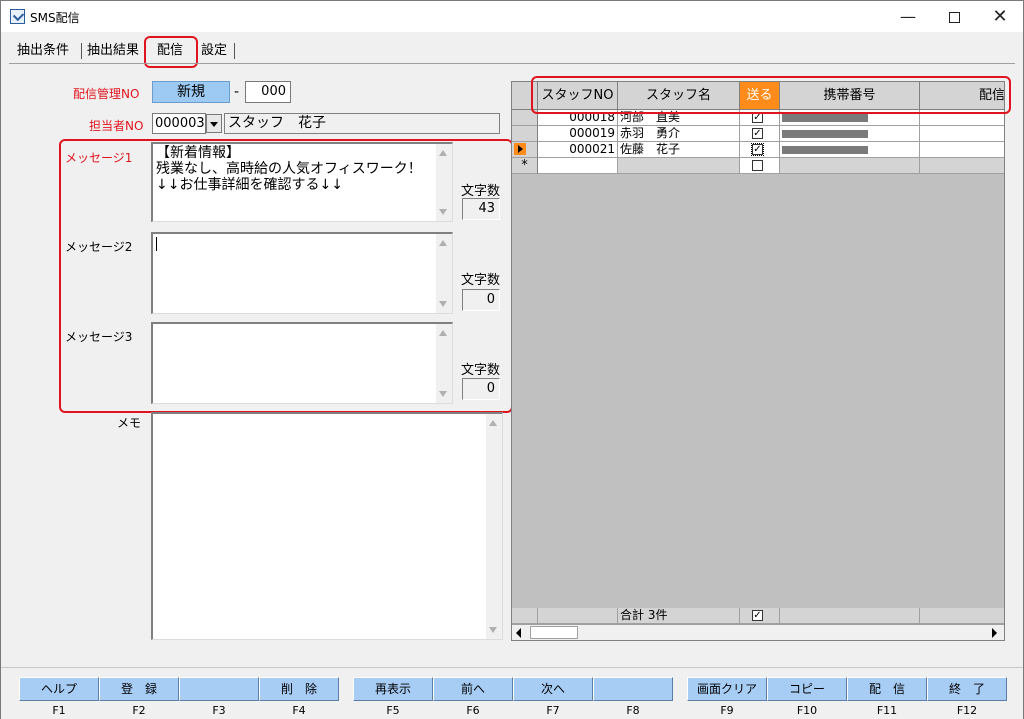 The height and width of the screenshot is (719, 1024). I want to click on window-title: SMS配信, so click(55, 18).